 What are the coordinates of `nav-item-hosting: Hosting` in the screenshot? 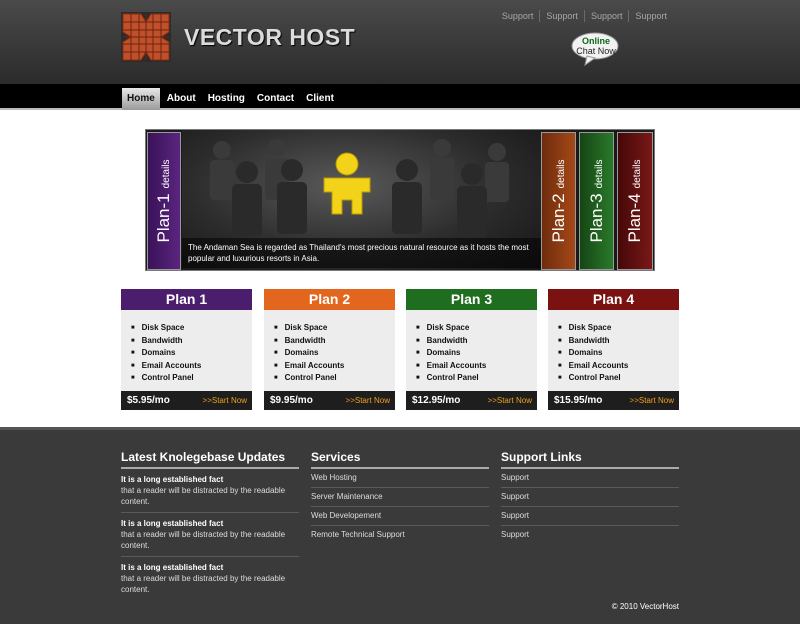 It's located at (226, 99).